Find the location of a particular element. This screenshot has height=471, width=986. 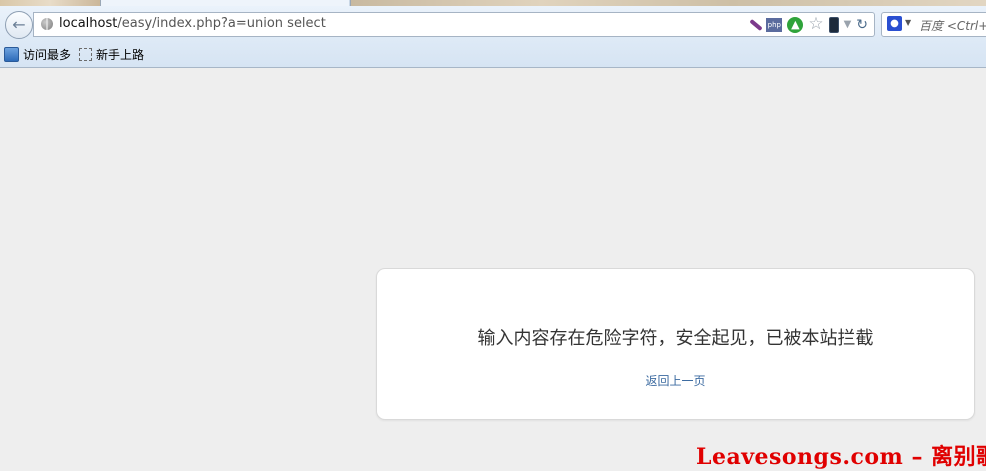

php-icon: php is located at coordinates (774, 24).